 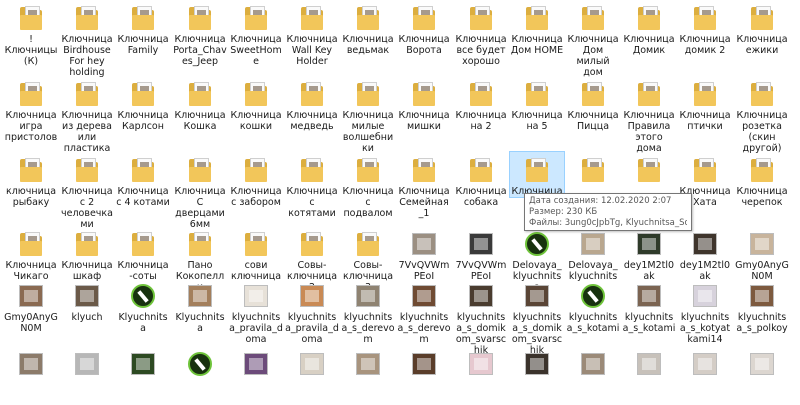 What do you see at coordinates (649, 115) in the screenshot?
I see `folder-item: Ключница Правила этого дома` at bounding box center [649, 115].